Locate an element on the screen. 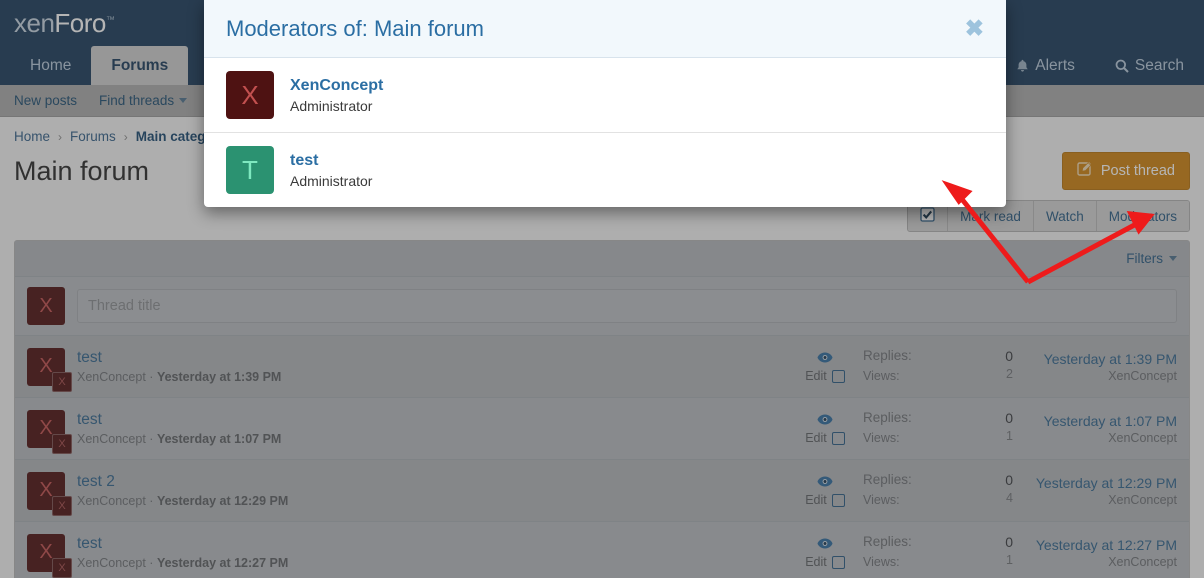 This screenshot has width=1204, height=578. close-icon: ✖ is located at coordinates (974, 28).